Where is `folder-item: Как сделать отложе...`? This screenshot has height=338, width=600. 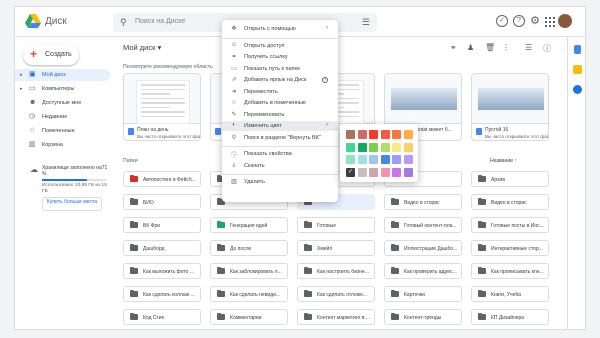
folder-item: Как сделать отложе... is located at coordinates (336, 294).